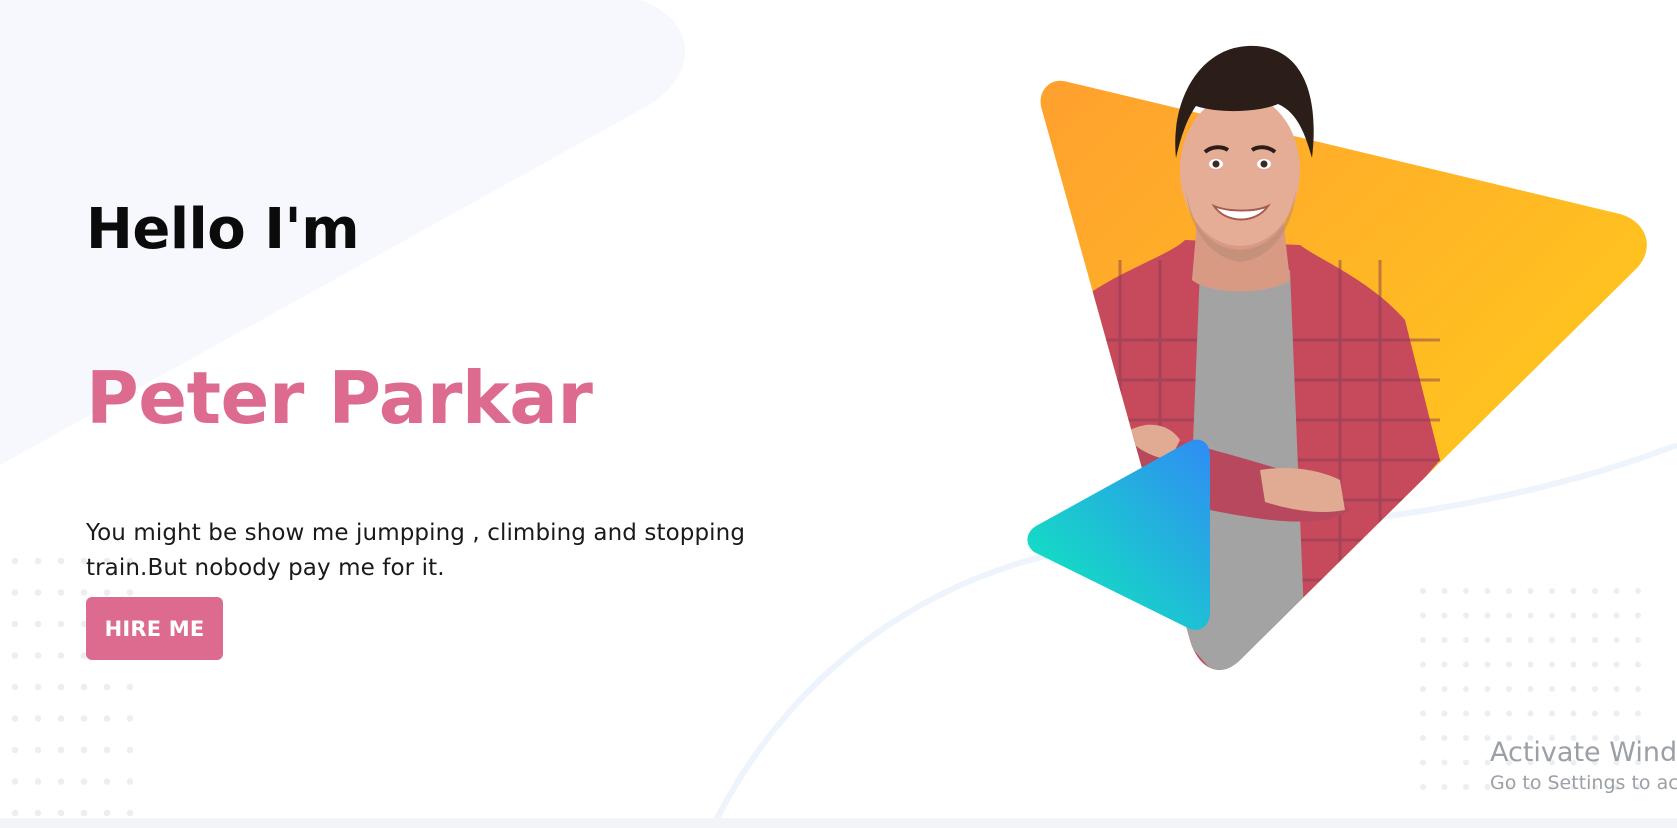 This screenshot has width=1677, height=828. What do you see at coordinates (71, 686) in the screenshot?
I see `dot-pattern-left` at bounding box center [71, 686].